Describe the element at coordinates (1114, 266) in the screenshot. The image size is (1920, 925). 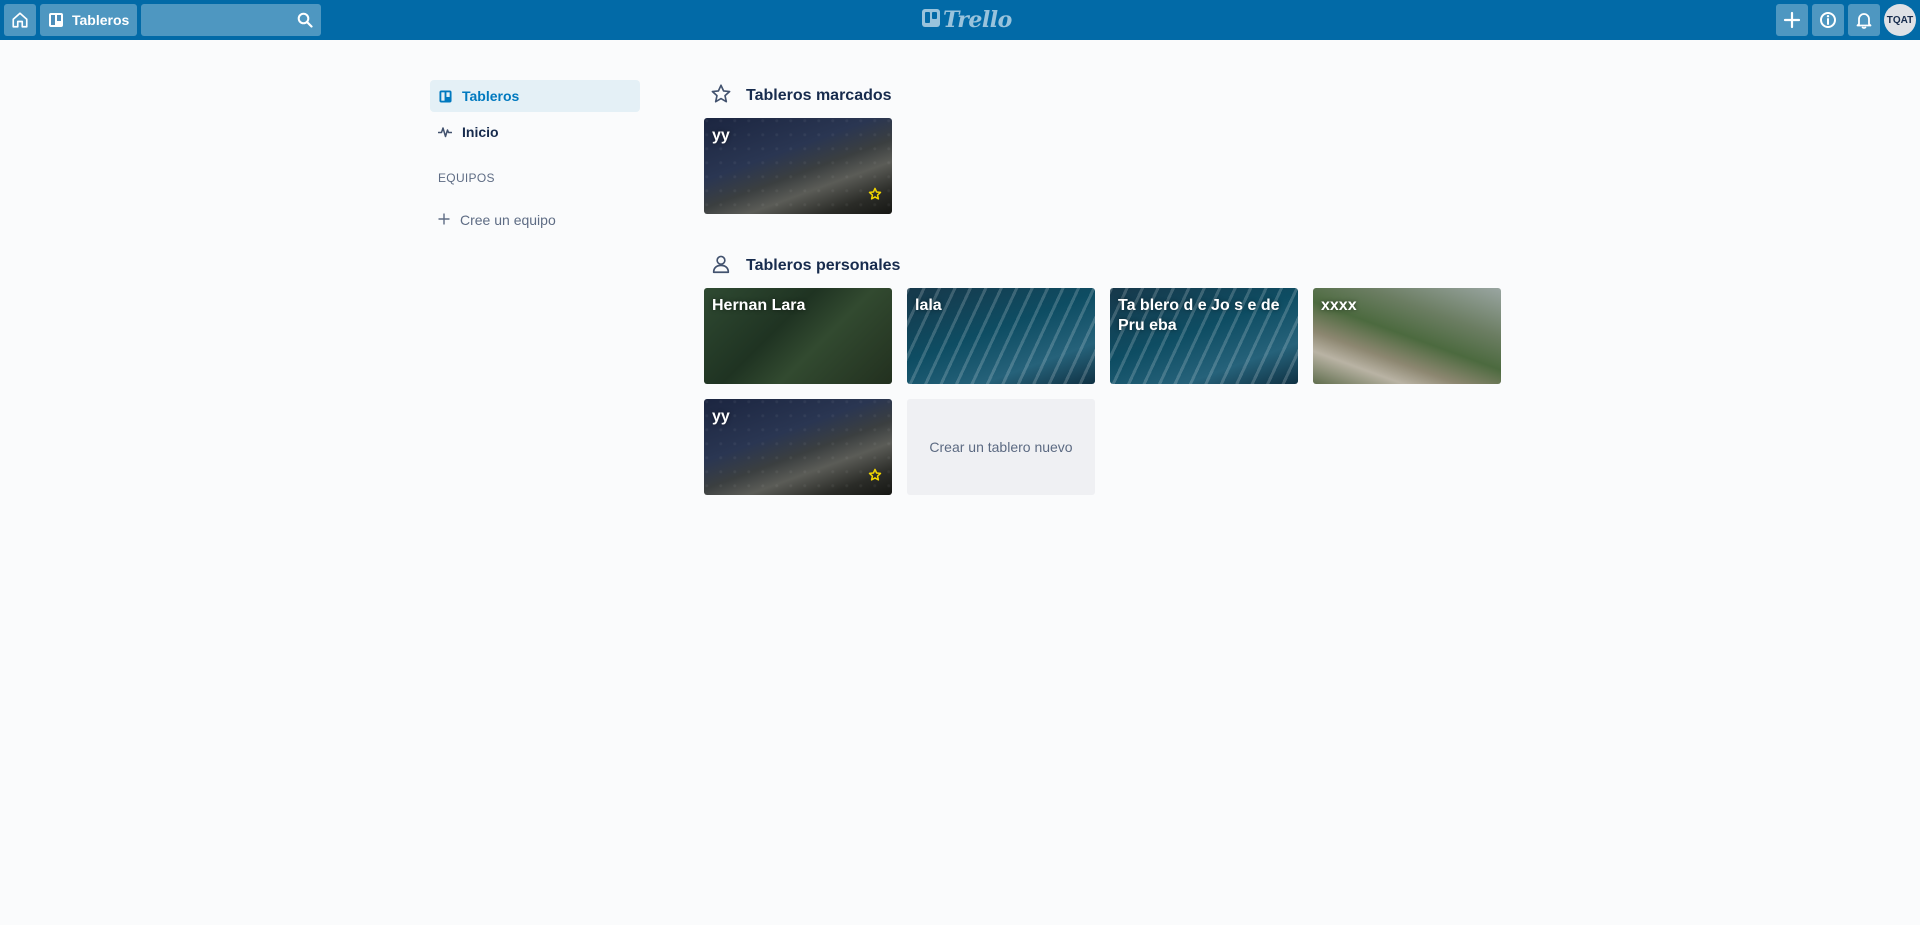
I see `personal-boards-header: Tableros personales` at that location.